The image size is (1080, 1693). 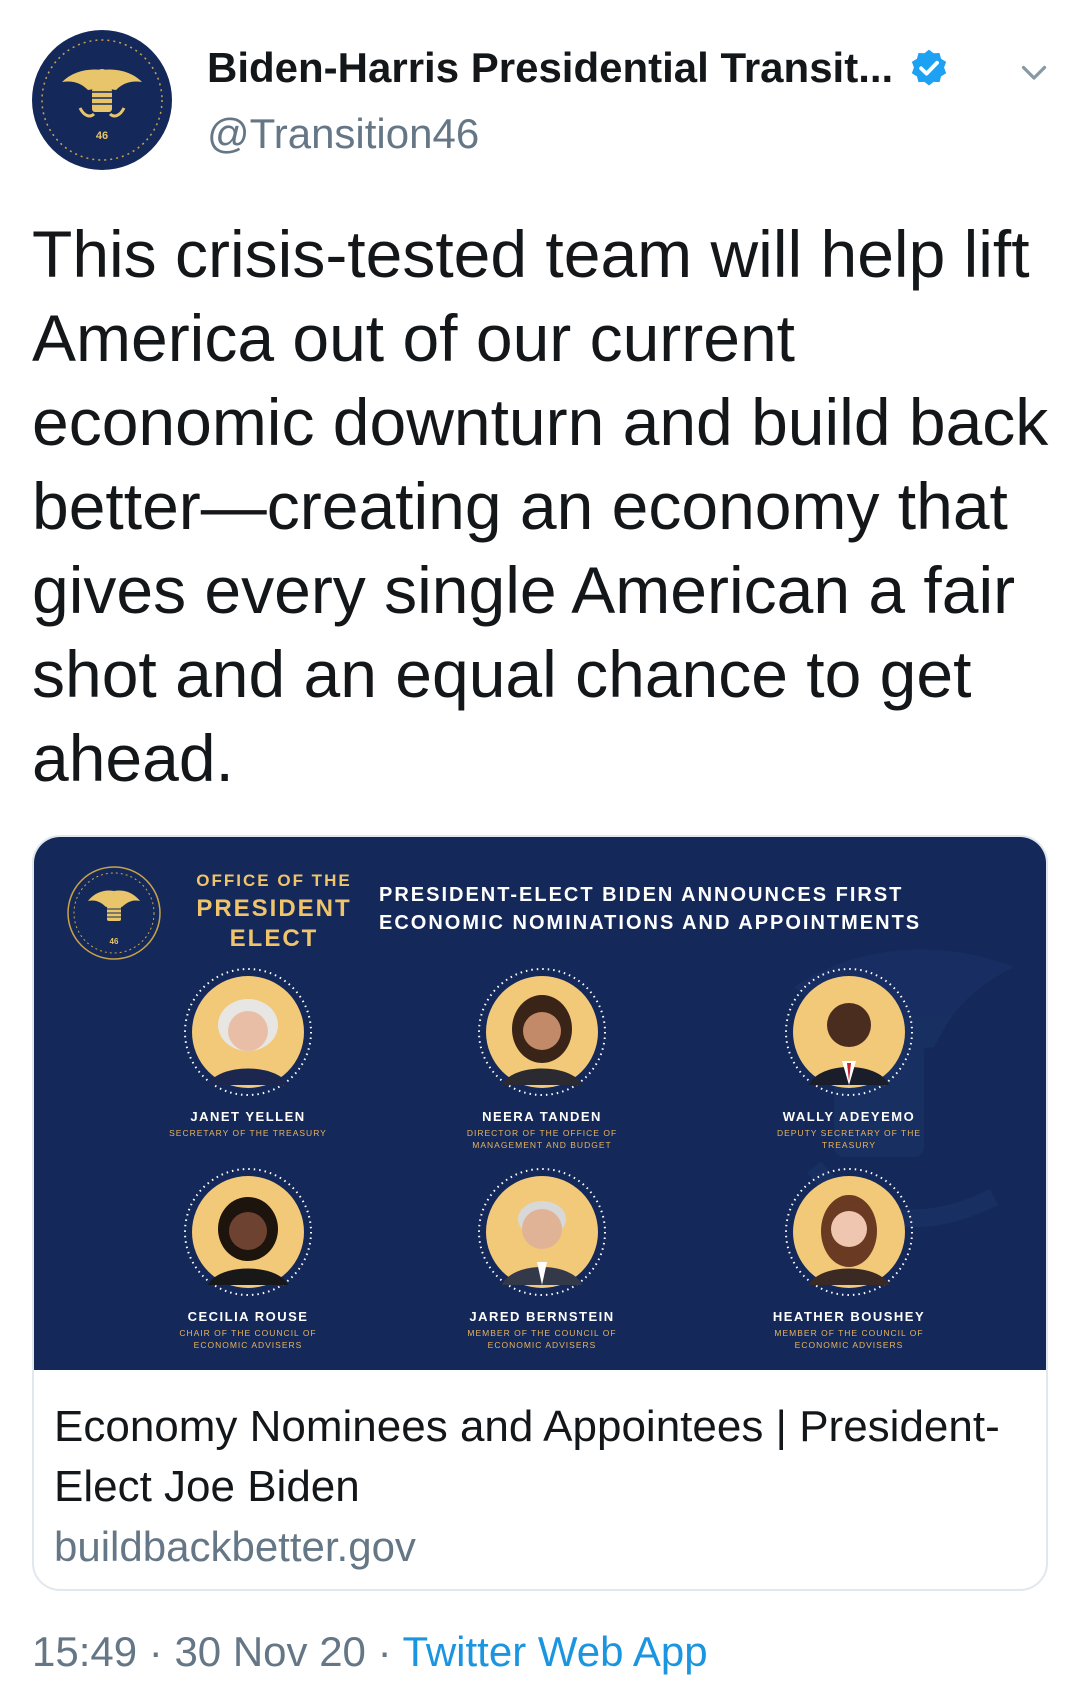 I want to click on office-line-2: PRESIDENT, so click(x=274, y=908).